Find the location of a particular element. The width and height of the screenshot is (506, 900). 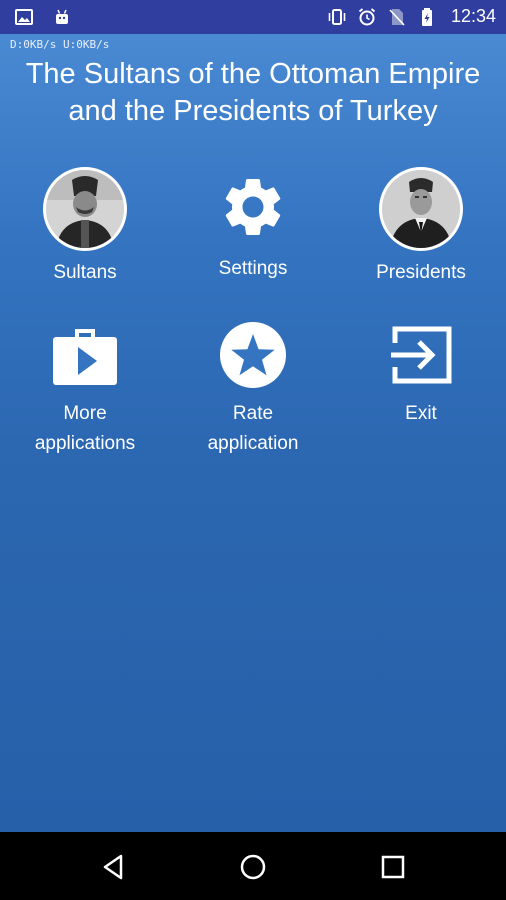

sultan-portrait-avatar is located at coordinates (85, 209).